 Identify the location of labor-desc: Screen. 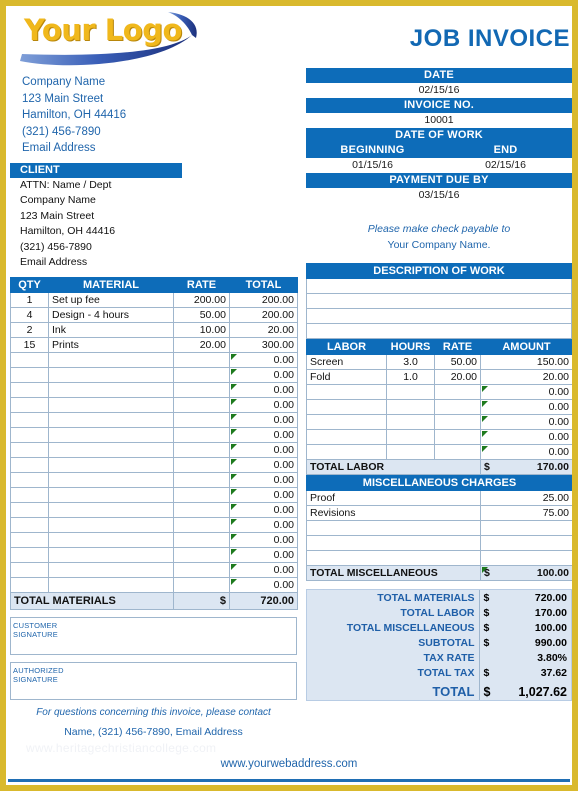
(346, 362).